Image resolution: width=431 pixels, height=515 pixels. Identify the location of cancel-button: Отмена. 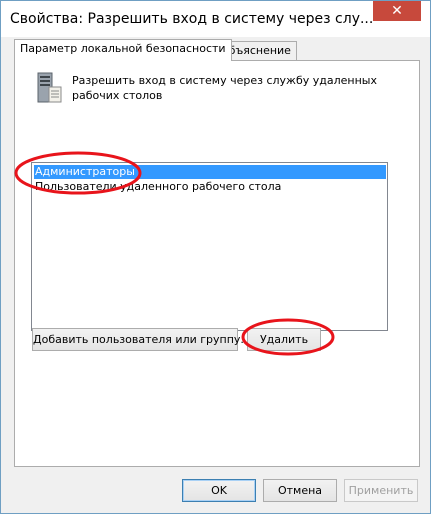
(300, 490).